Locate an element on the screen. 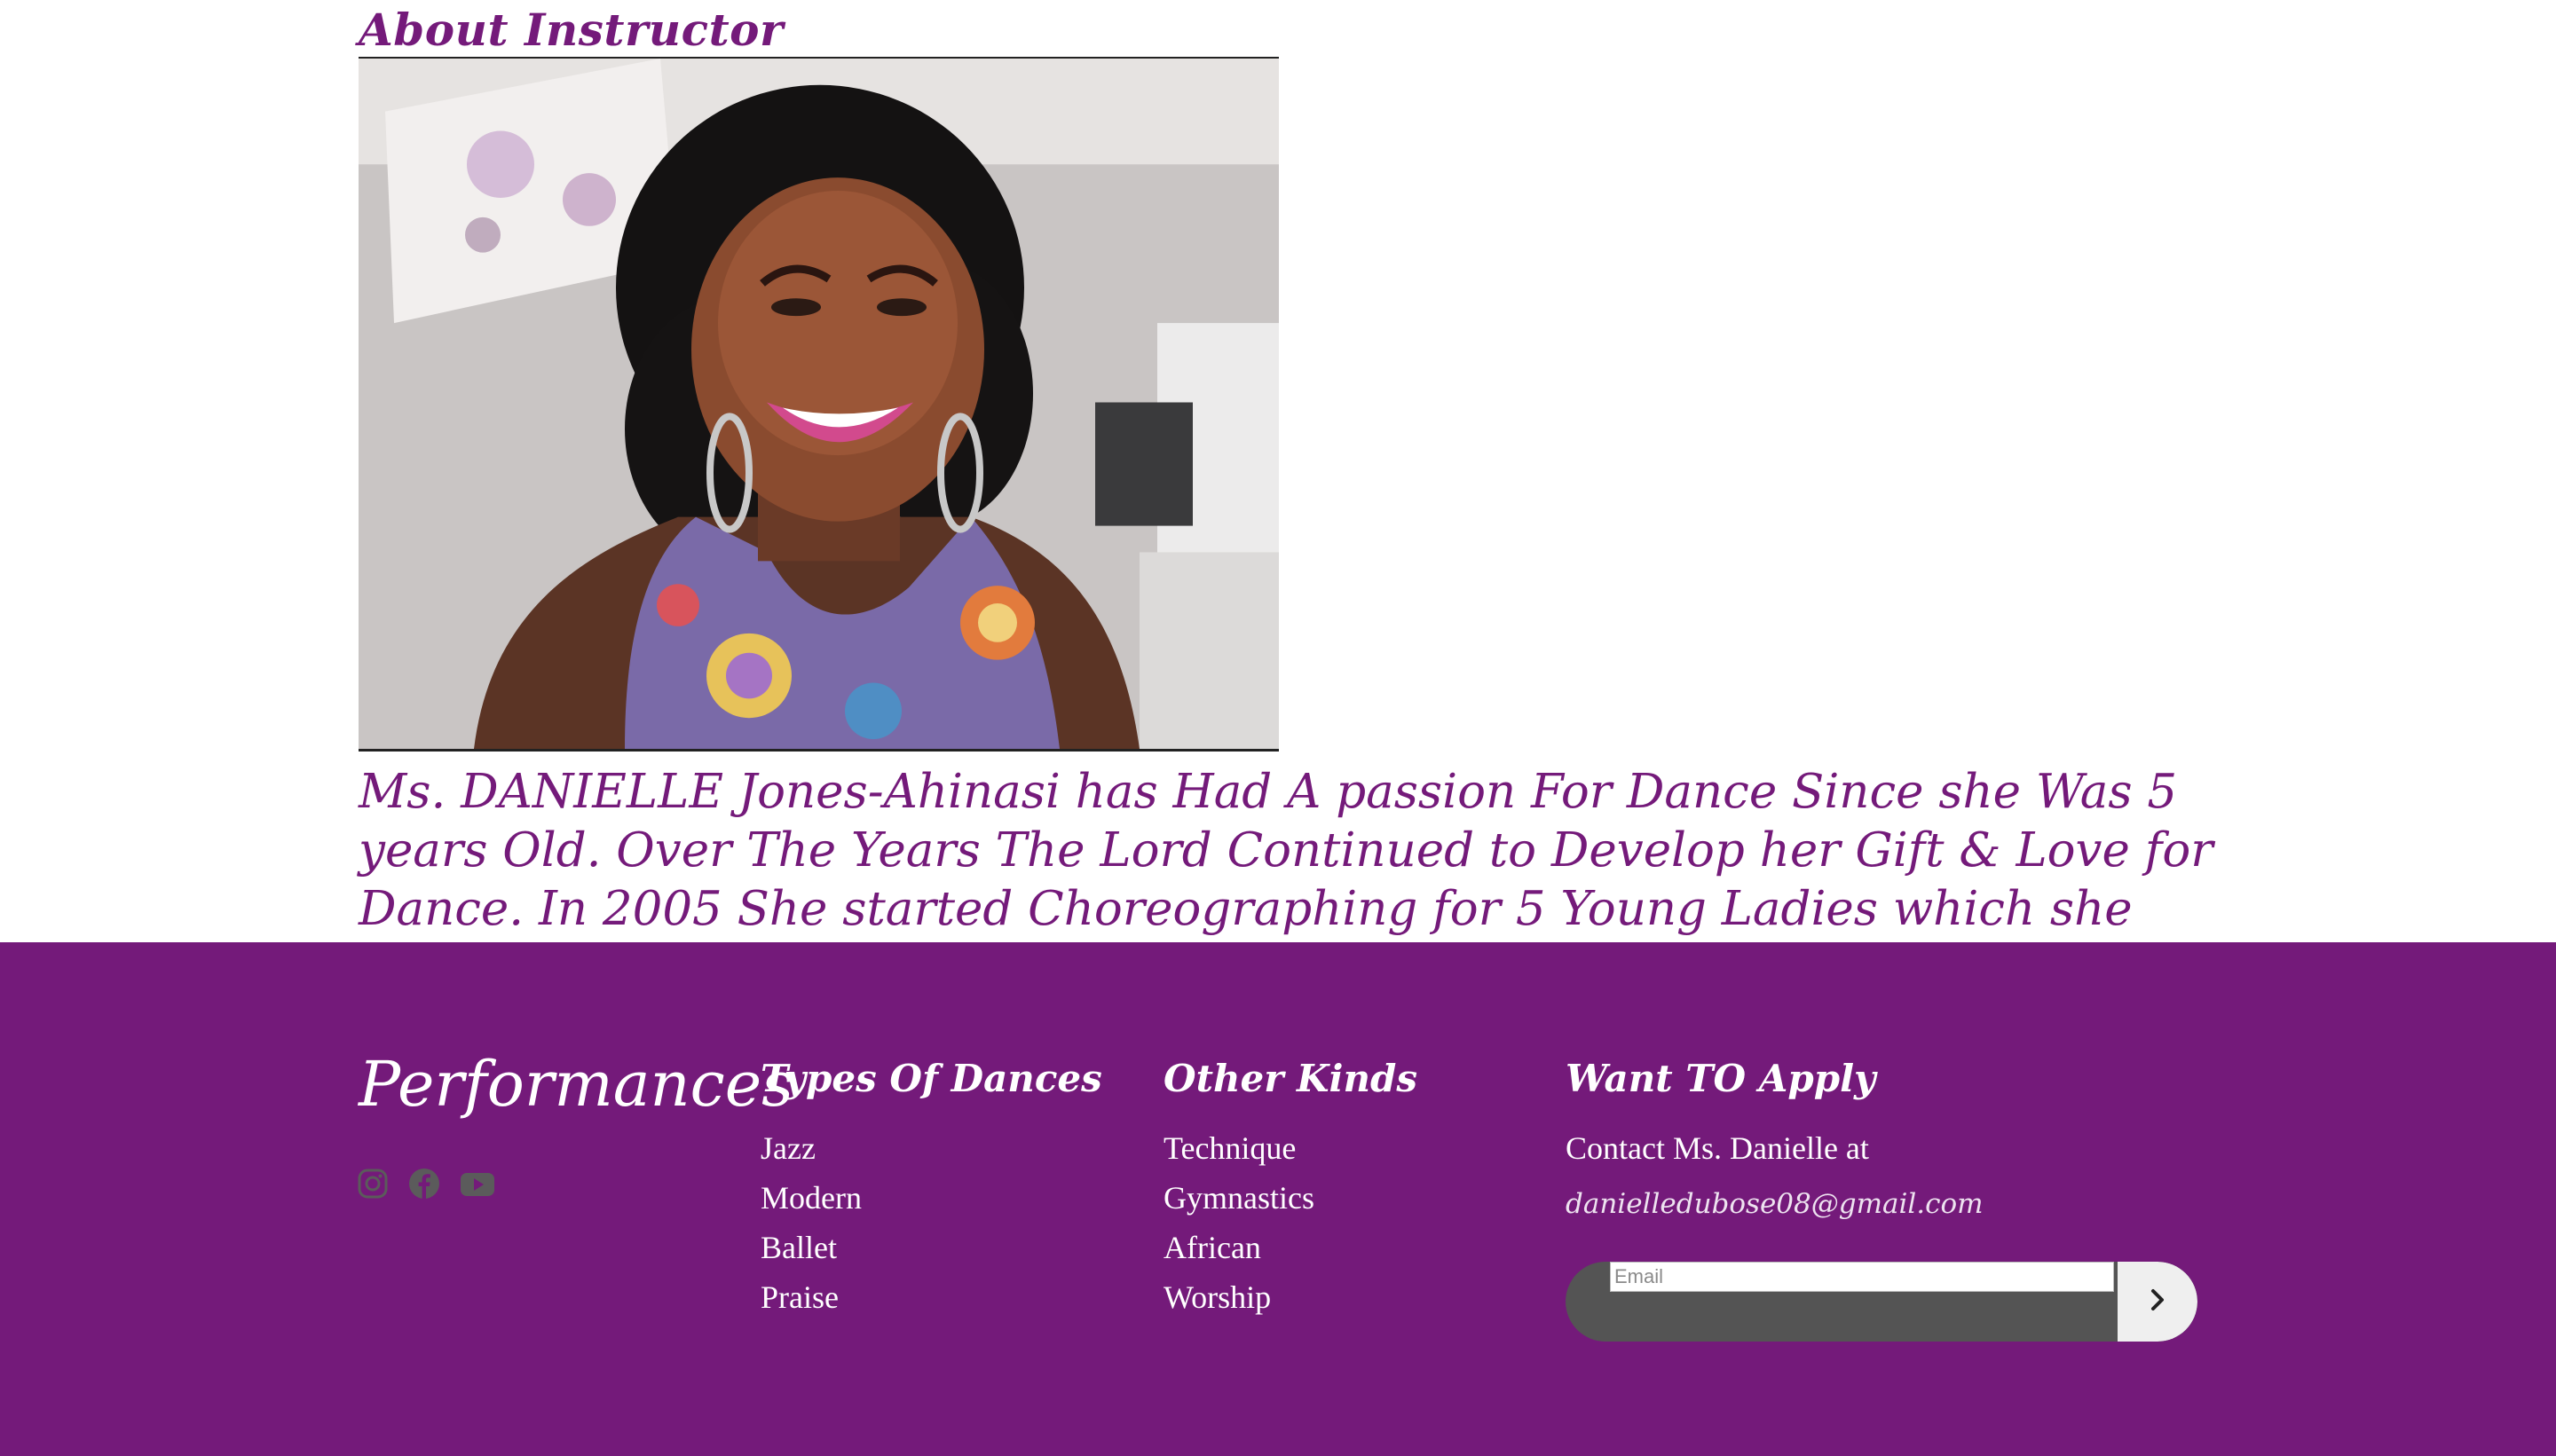 This screenshot has height=1456, width=2556. types-of-dances-list: Jazz Modern Ballet Praise is located at coordinates (811, 1222).